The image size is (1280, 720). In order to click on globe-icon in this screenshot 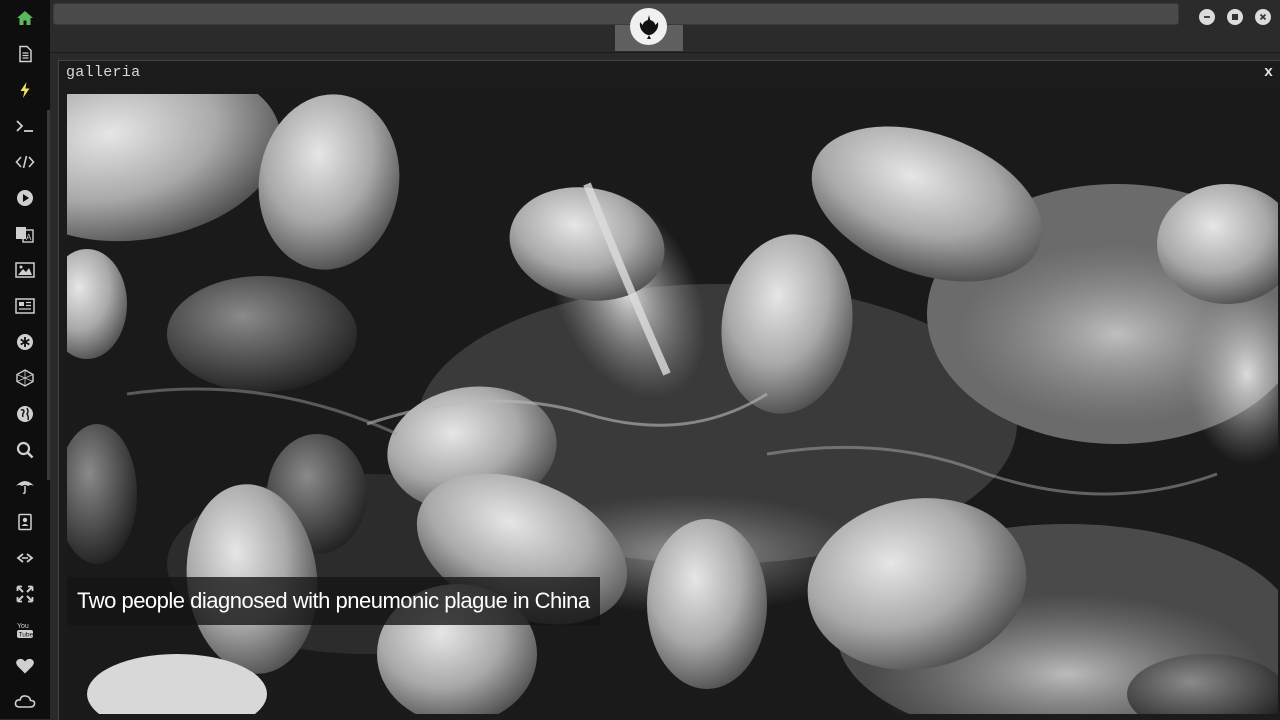, I will do `click(25, 414)`.